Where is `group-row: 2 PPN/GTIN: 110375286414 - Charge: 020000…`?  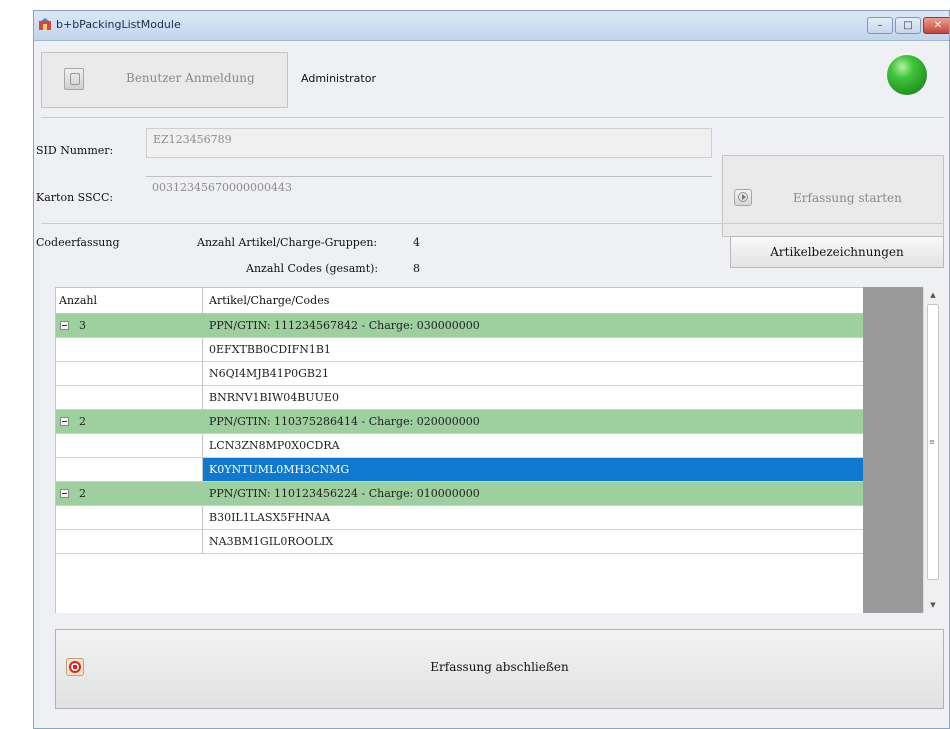 group-row: 2 PPN/GTIN: 110375286414 - Charge: 020000… is located at coordinates (459, 422).